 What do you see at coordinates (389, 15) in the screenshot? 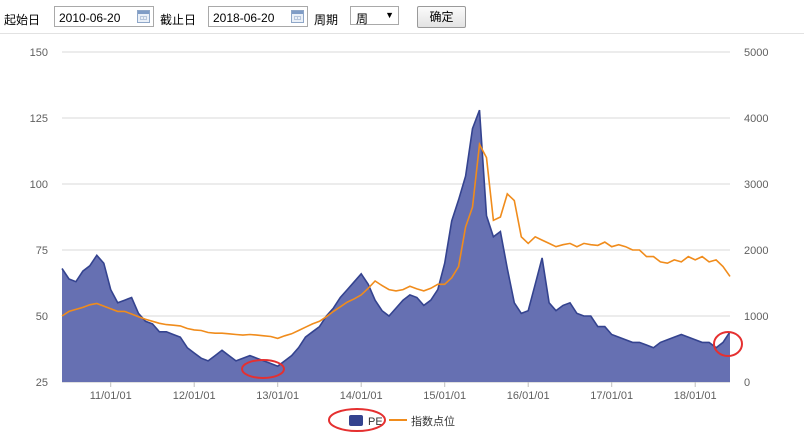
I see `chevron-down-icon: ▼` at bounding box center [389, 15].